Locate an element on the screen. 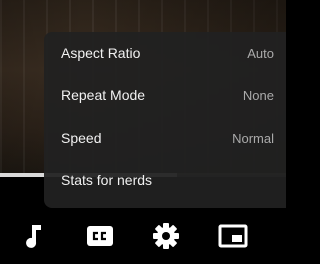 Image resolution: width=320 pixels, height=264 pixels. settings-button is located at coordinates (166, 236).